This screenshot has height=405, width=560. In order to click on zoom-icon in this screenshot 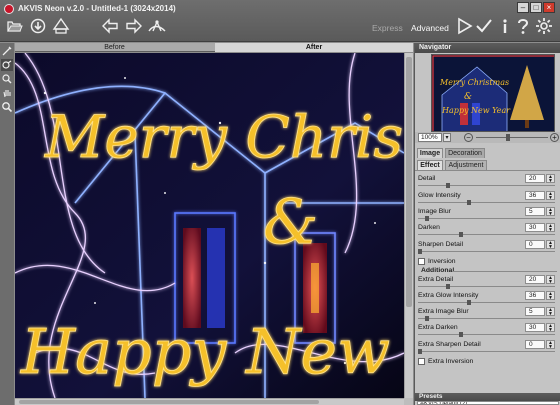, I will do `click(7, 79)`.